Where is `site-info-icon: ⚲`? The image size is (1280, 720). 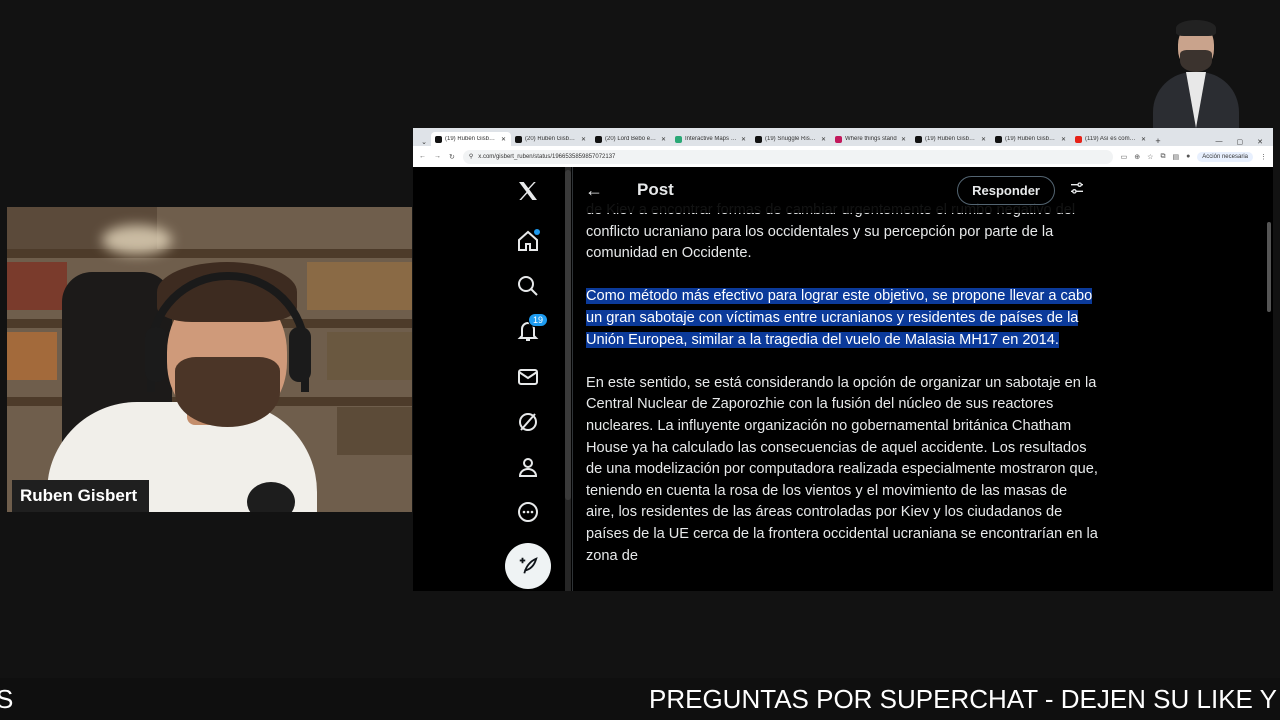 site-info-icon: ⚲ is located at coordinates (471, 156).